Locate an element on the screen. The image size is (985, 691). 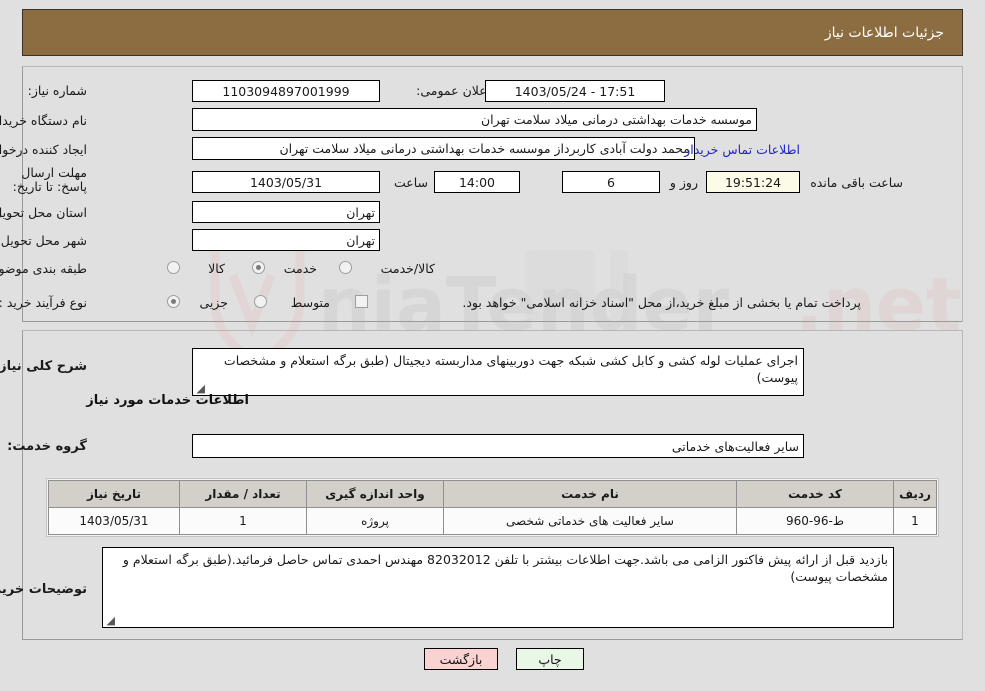
buyer-notes-label: توضیحات خریدار: is located at coordinates (43, 589).